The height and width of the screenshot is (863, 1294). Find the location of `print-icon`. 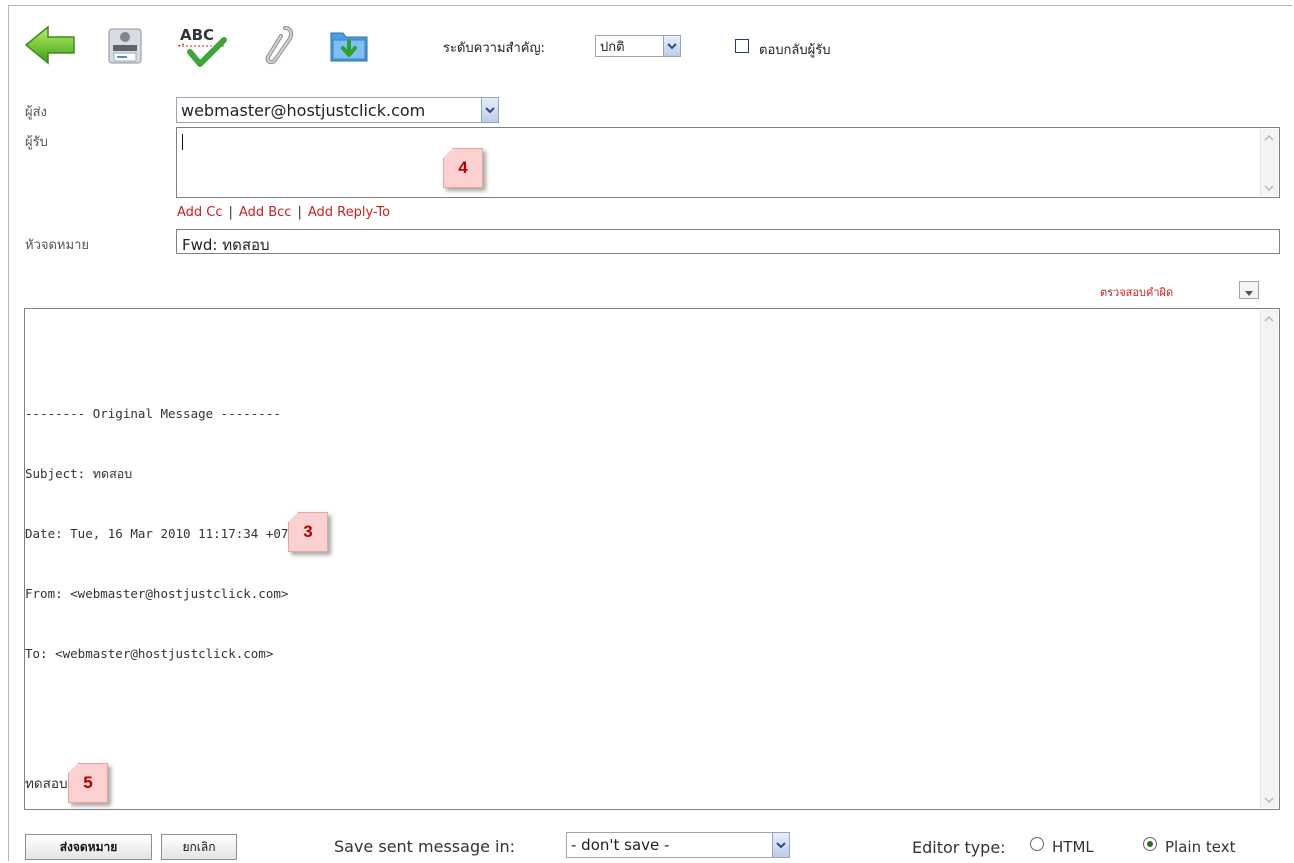

print-icon is located at coordinates (125, 45).